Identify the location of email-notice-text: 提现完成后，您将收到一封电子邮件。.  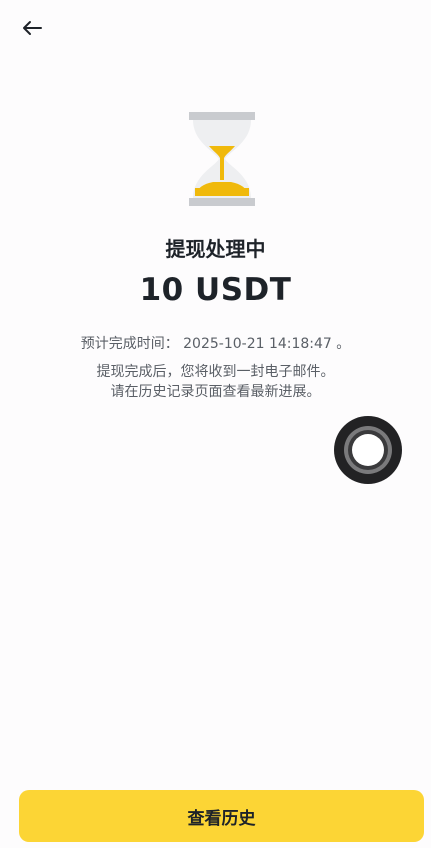
(215, 372).